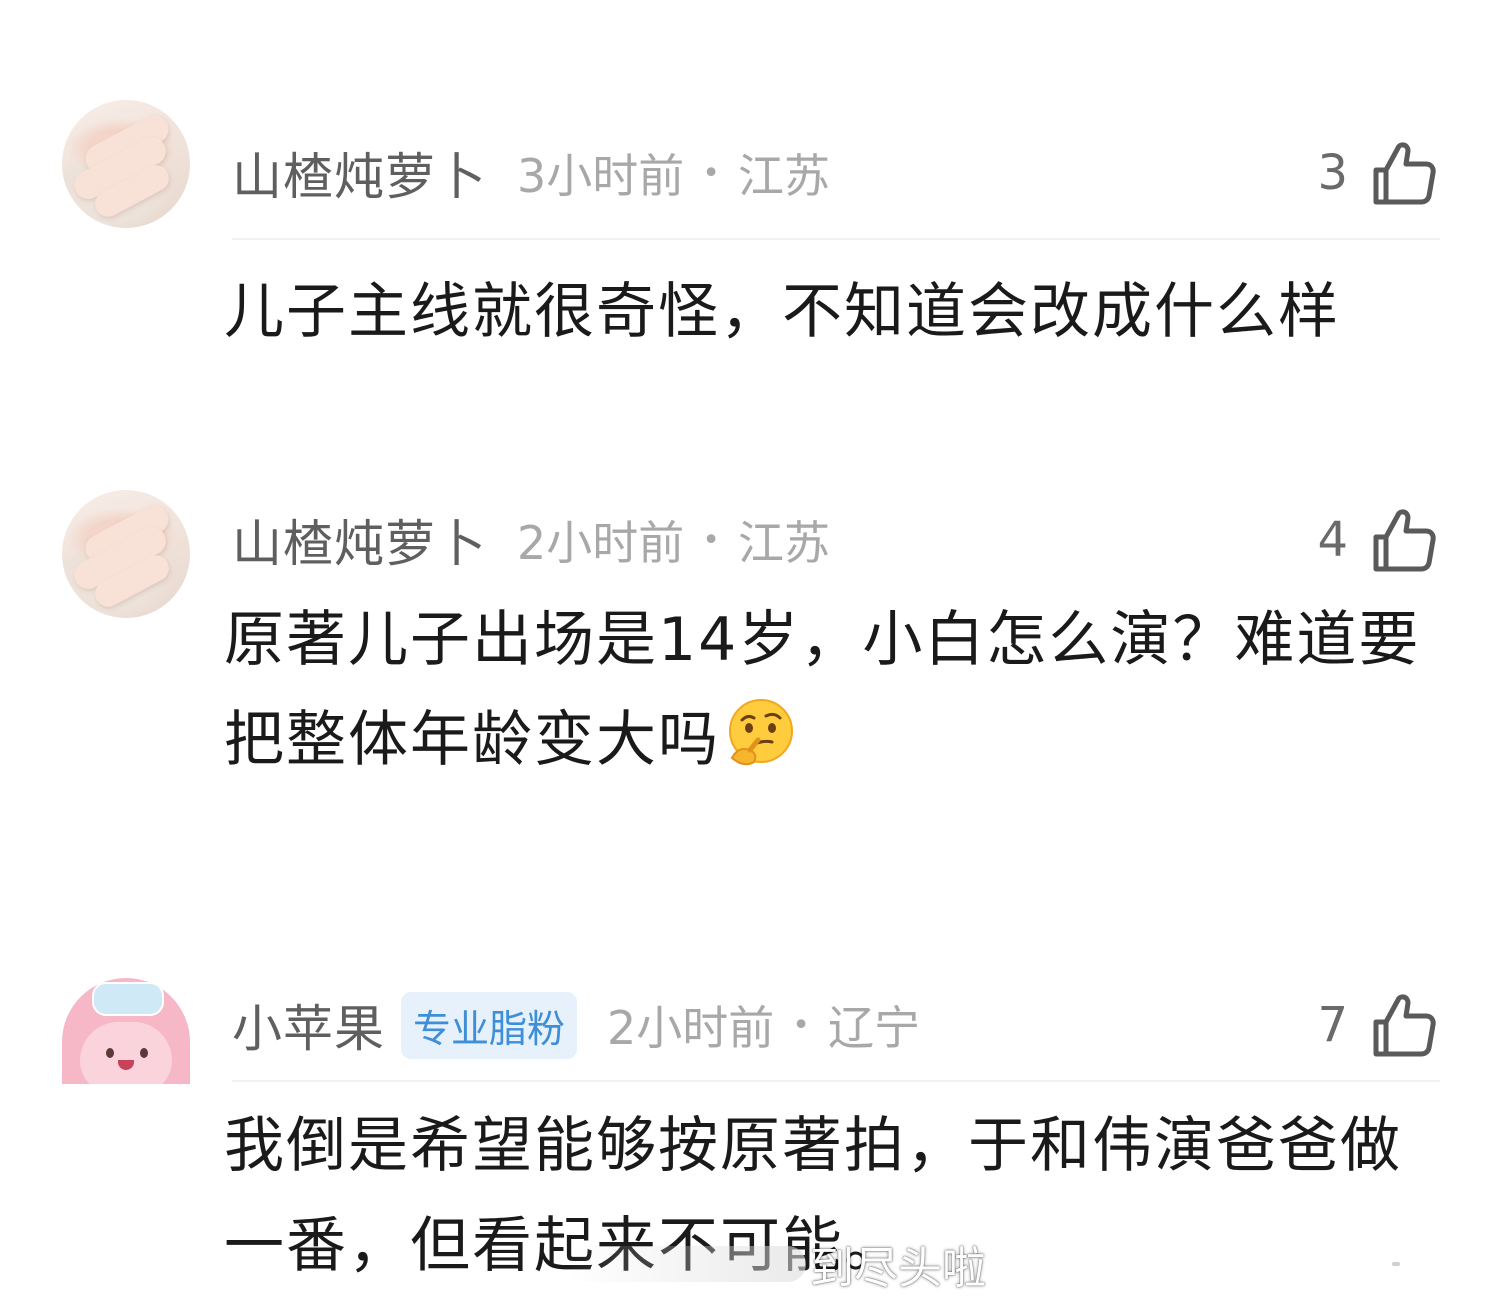  I want to click on bow-decoration, so click(128, 999).